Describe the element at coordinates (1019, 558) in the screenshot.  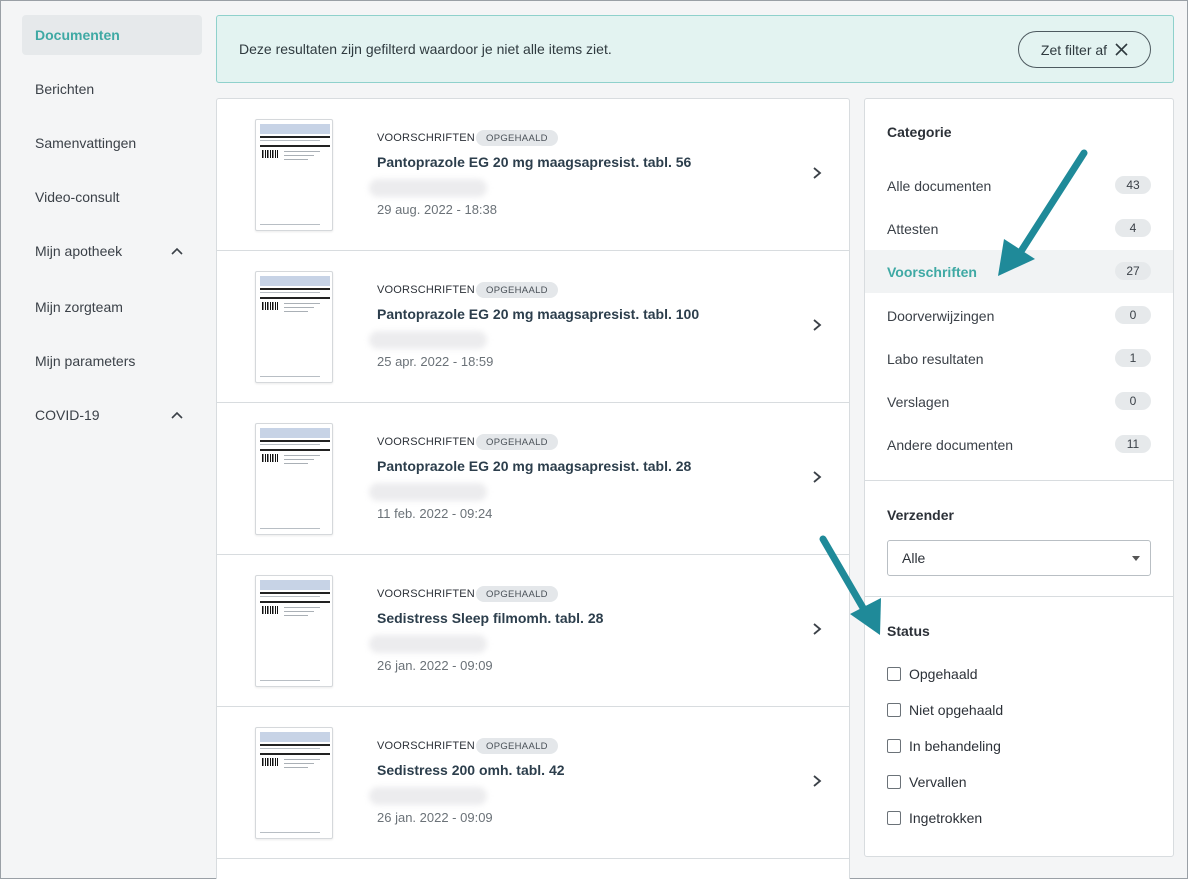
I see `sender-select: Alle` at that location.